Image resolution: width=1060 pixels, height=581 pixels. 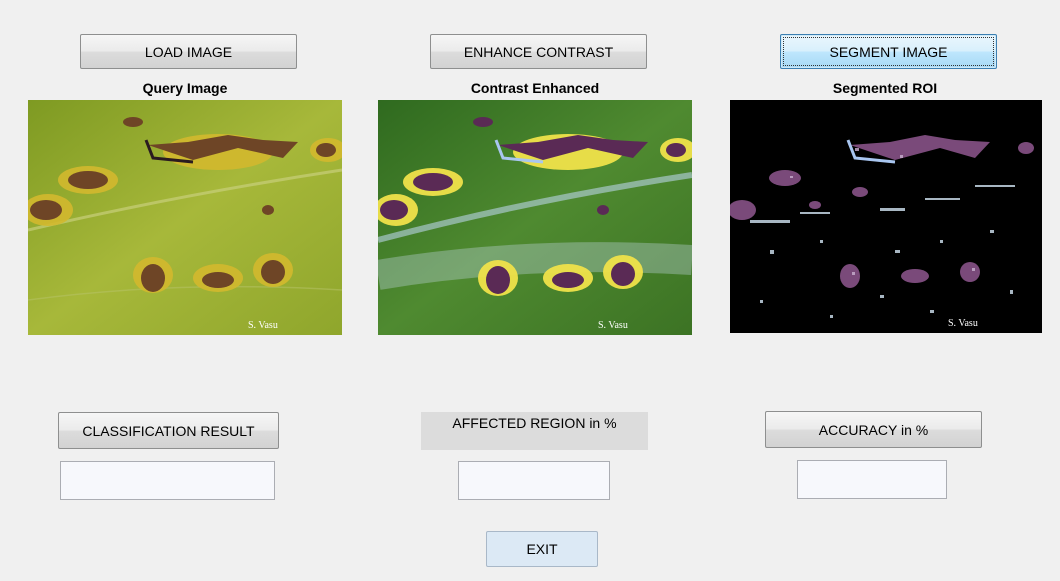 I want to click on affected-region-field, so click(x=534, y=480).